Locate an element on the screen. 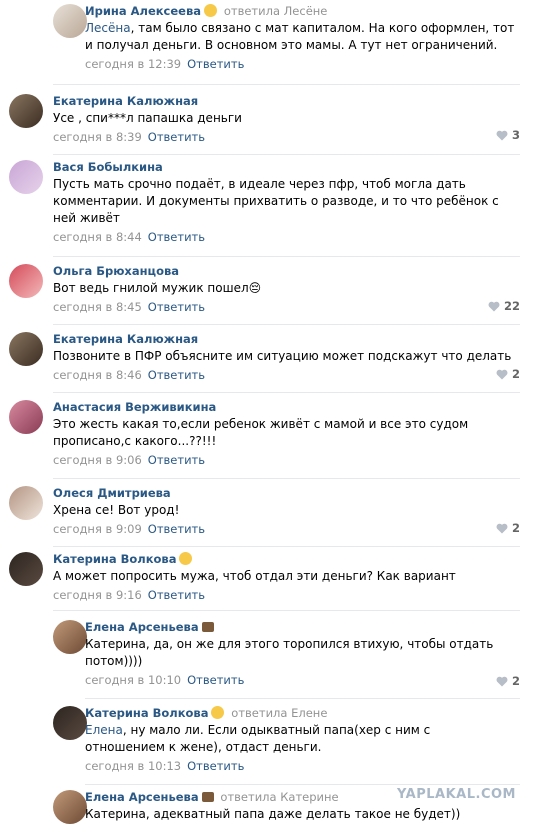  comment-text: Вот ведь гнилой мужик пошел😔 is located at coordinates (157, 288).